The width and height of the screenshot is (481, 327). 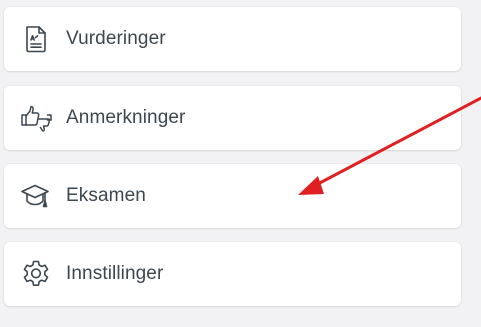 What do you see at coordinates (36, 196) in the screenshot?
I see `graduation-cap-icon` at bounding box center [36, 196].